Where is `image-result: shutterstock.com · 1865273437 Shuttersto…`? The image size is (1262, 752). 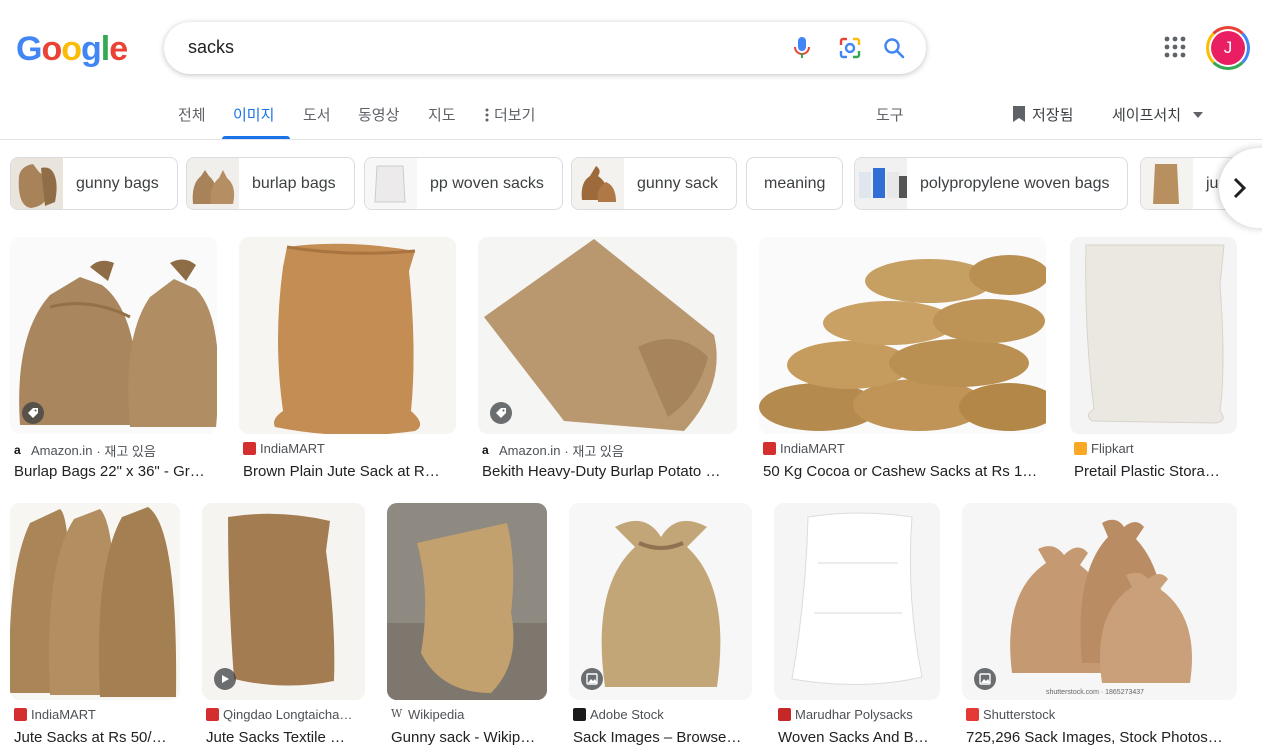
image-result: shutterstock.com · 1865273437 Shuttersto… is located at coordinates (1100, 627).